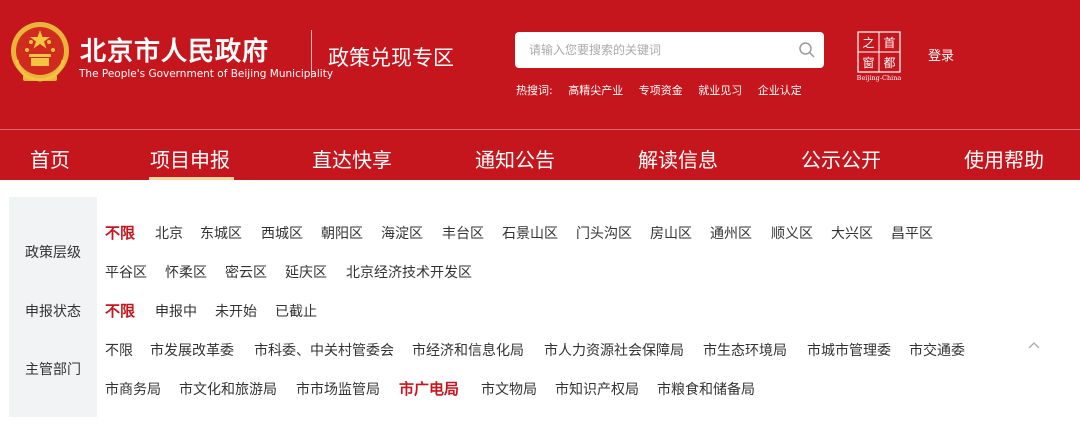 Image resolution: width=1080 pixels, height=425 pixels. I want to click on option-department: 市市场监管局, so click(338, 389).